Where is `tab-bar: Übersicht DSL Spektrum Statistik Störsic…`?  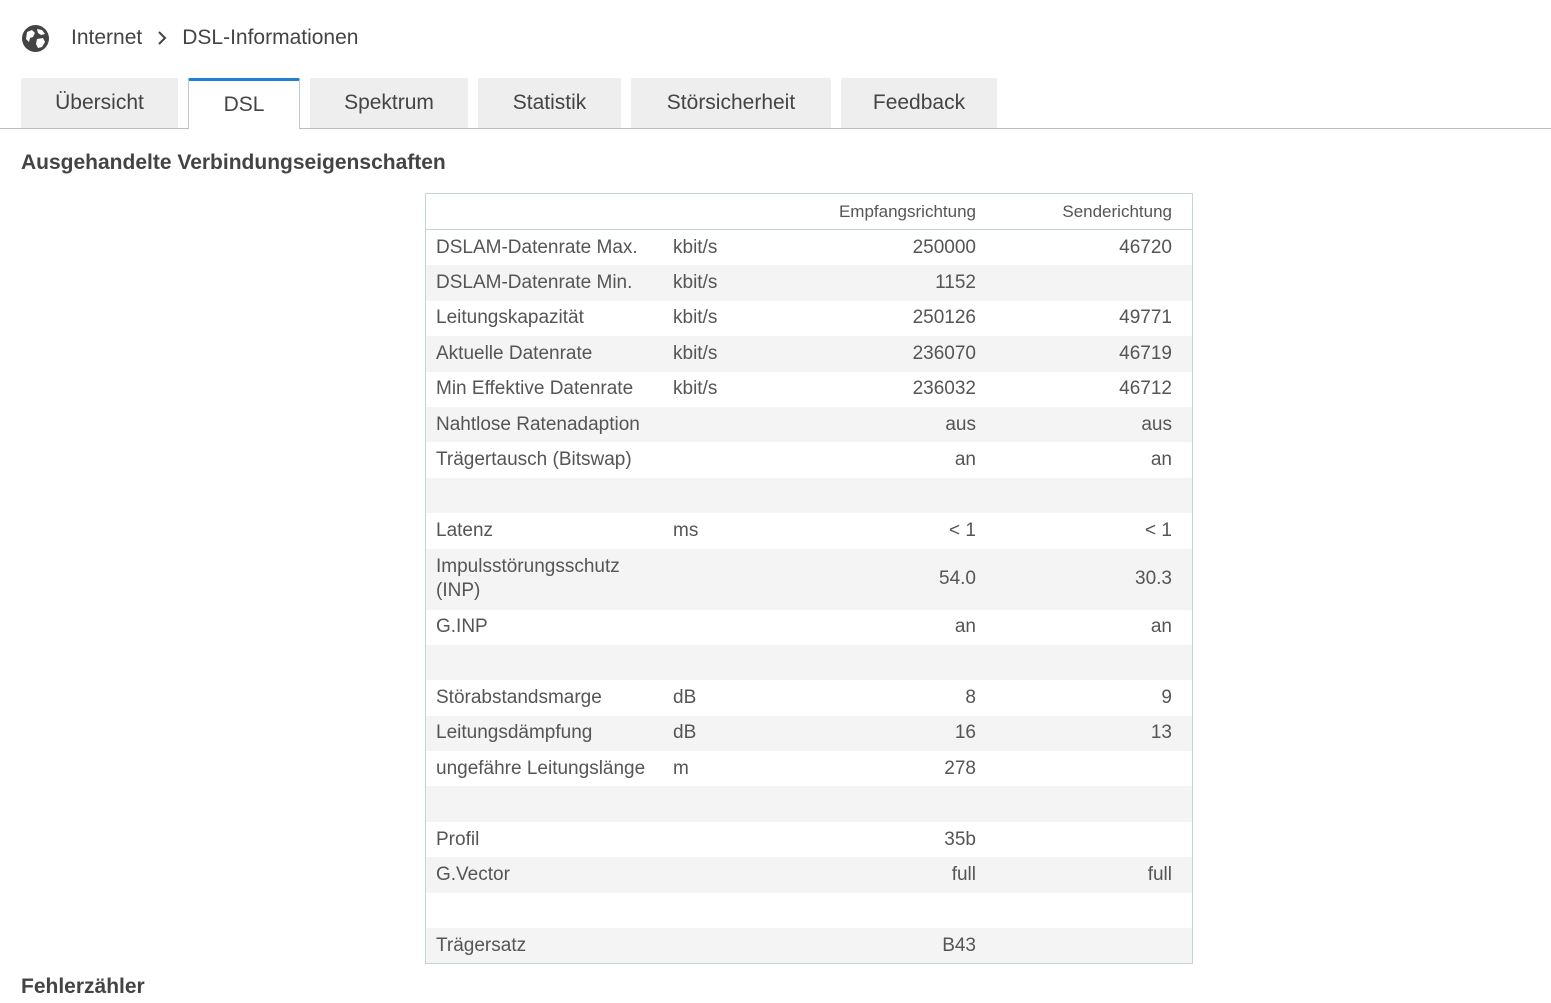
tab-bar: Übersicht DSL Spektrum Statistik Störsic… is located at coordinates (514, 103).